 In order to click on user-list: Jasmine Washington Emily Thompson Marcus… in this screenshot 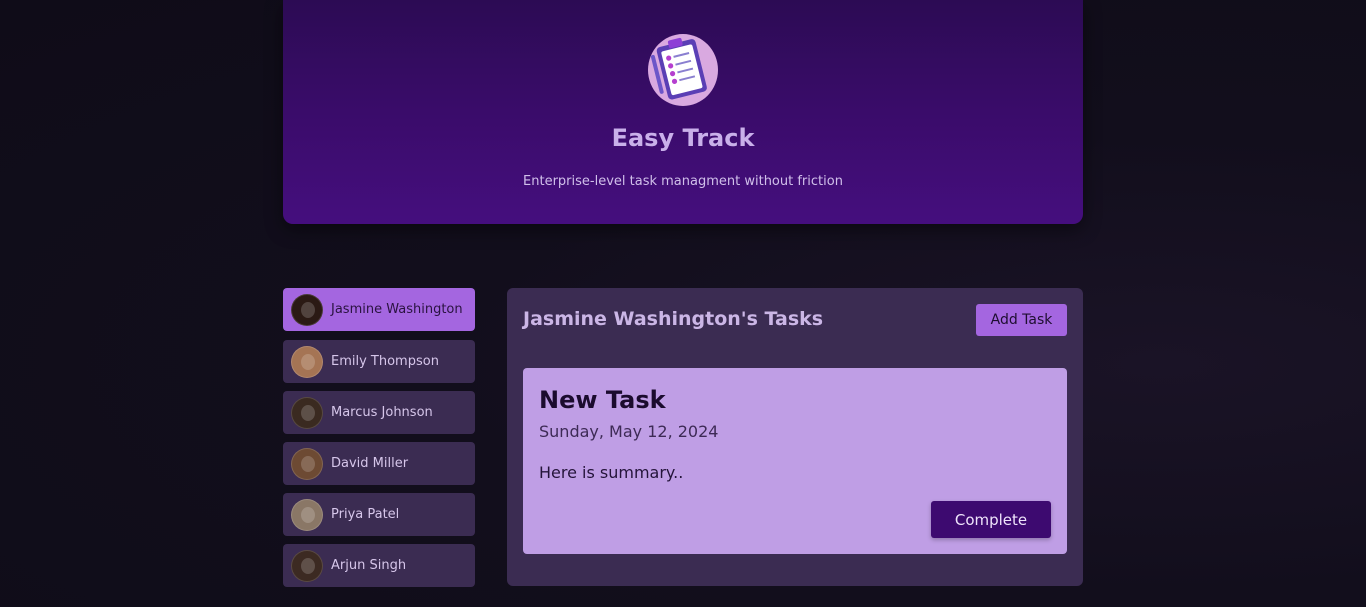, I will do `click(379, 441)`.